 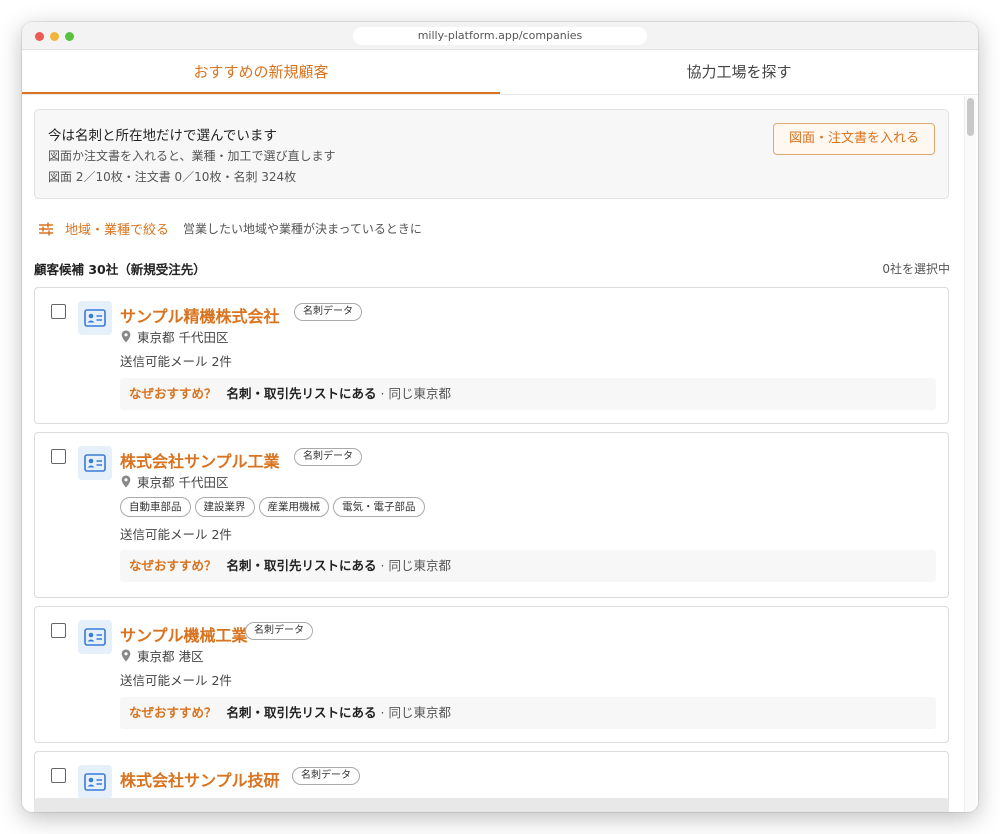 What do you see at coordinates (155, 507) in the screenshot?
I see `industry-tag: 自動車部品` at bounding box center [155, 507].